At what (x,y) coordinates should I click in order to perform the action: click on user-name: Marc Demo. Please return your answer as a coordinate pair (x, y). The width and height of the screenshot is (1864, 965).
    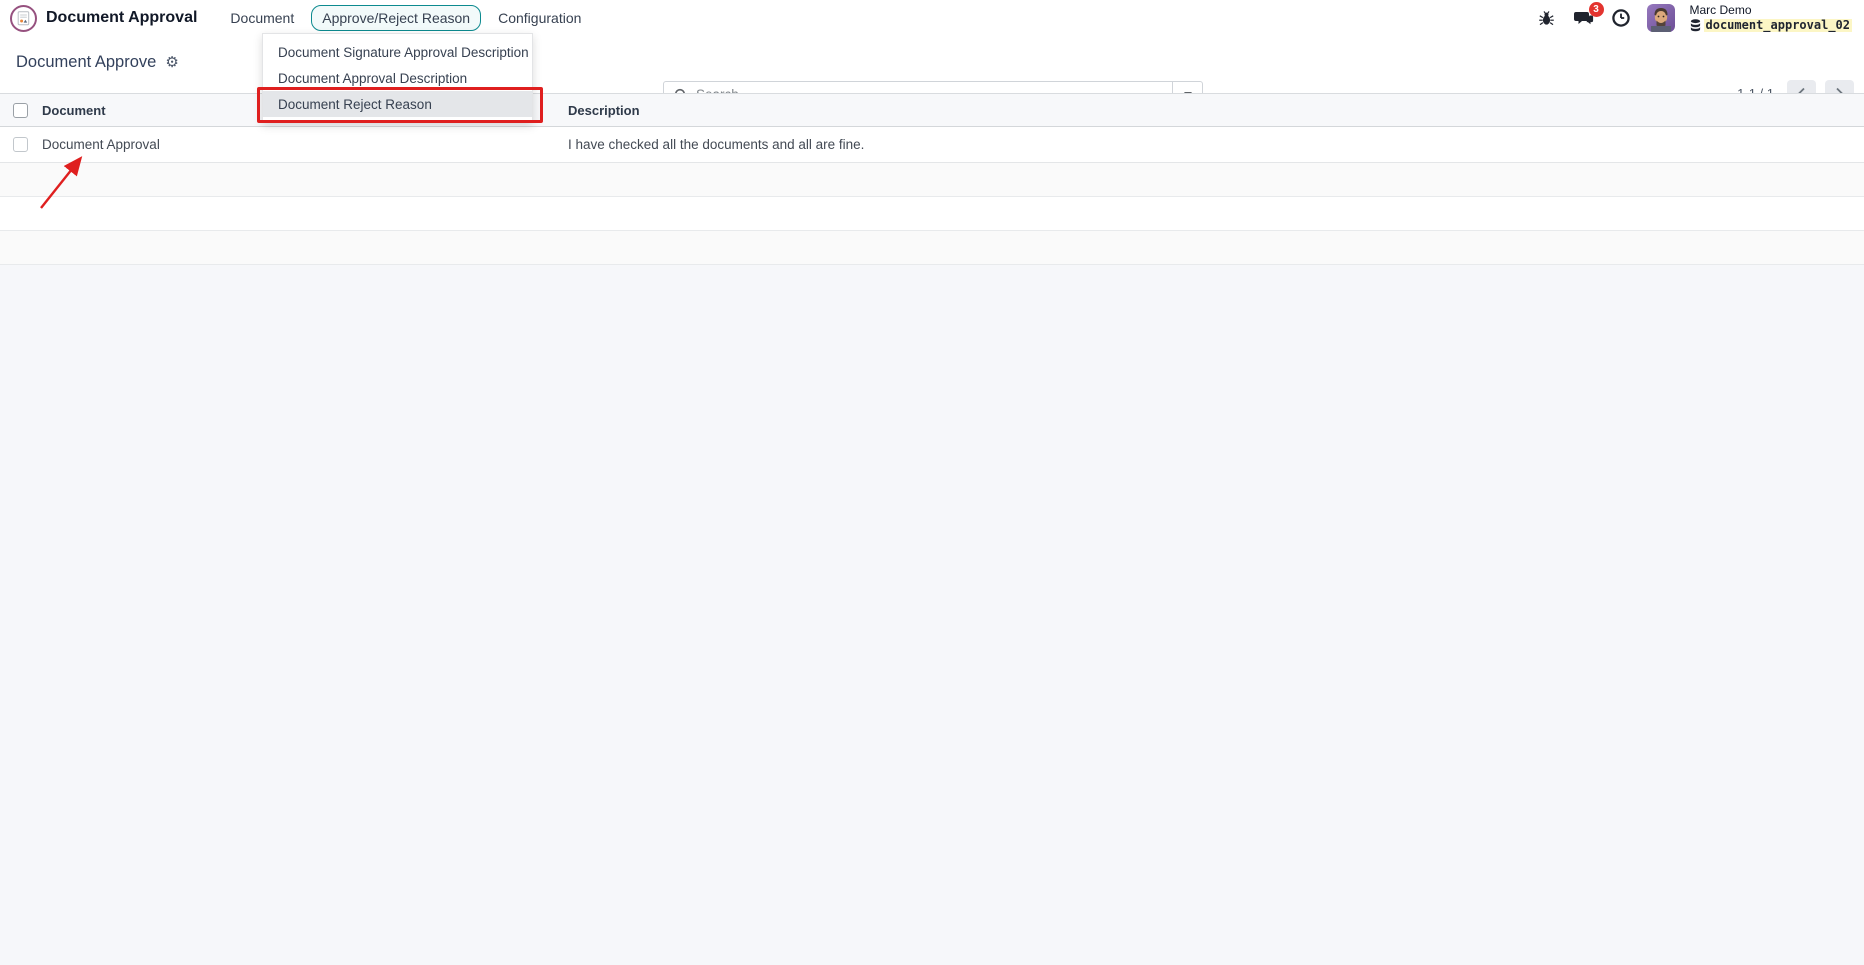
    Looking at the image, I should click on (1720, 9).